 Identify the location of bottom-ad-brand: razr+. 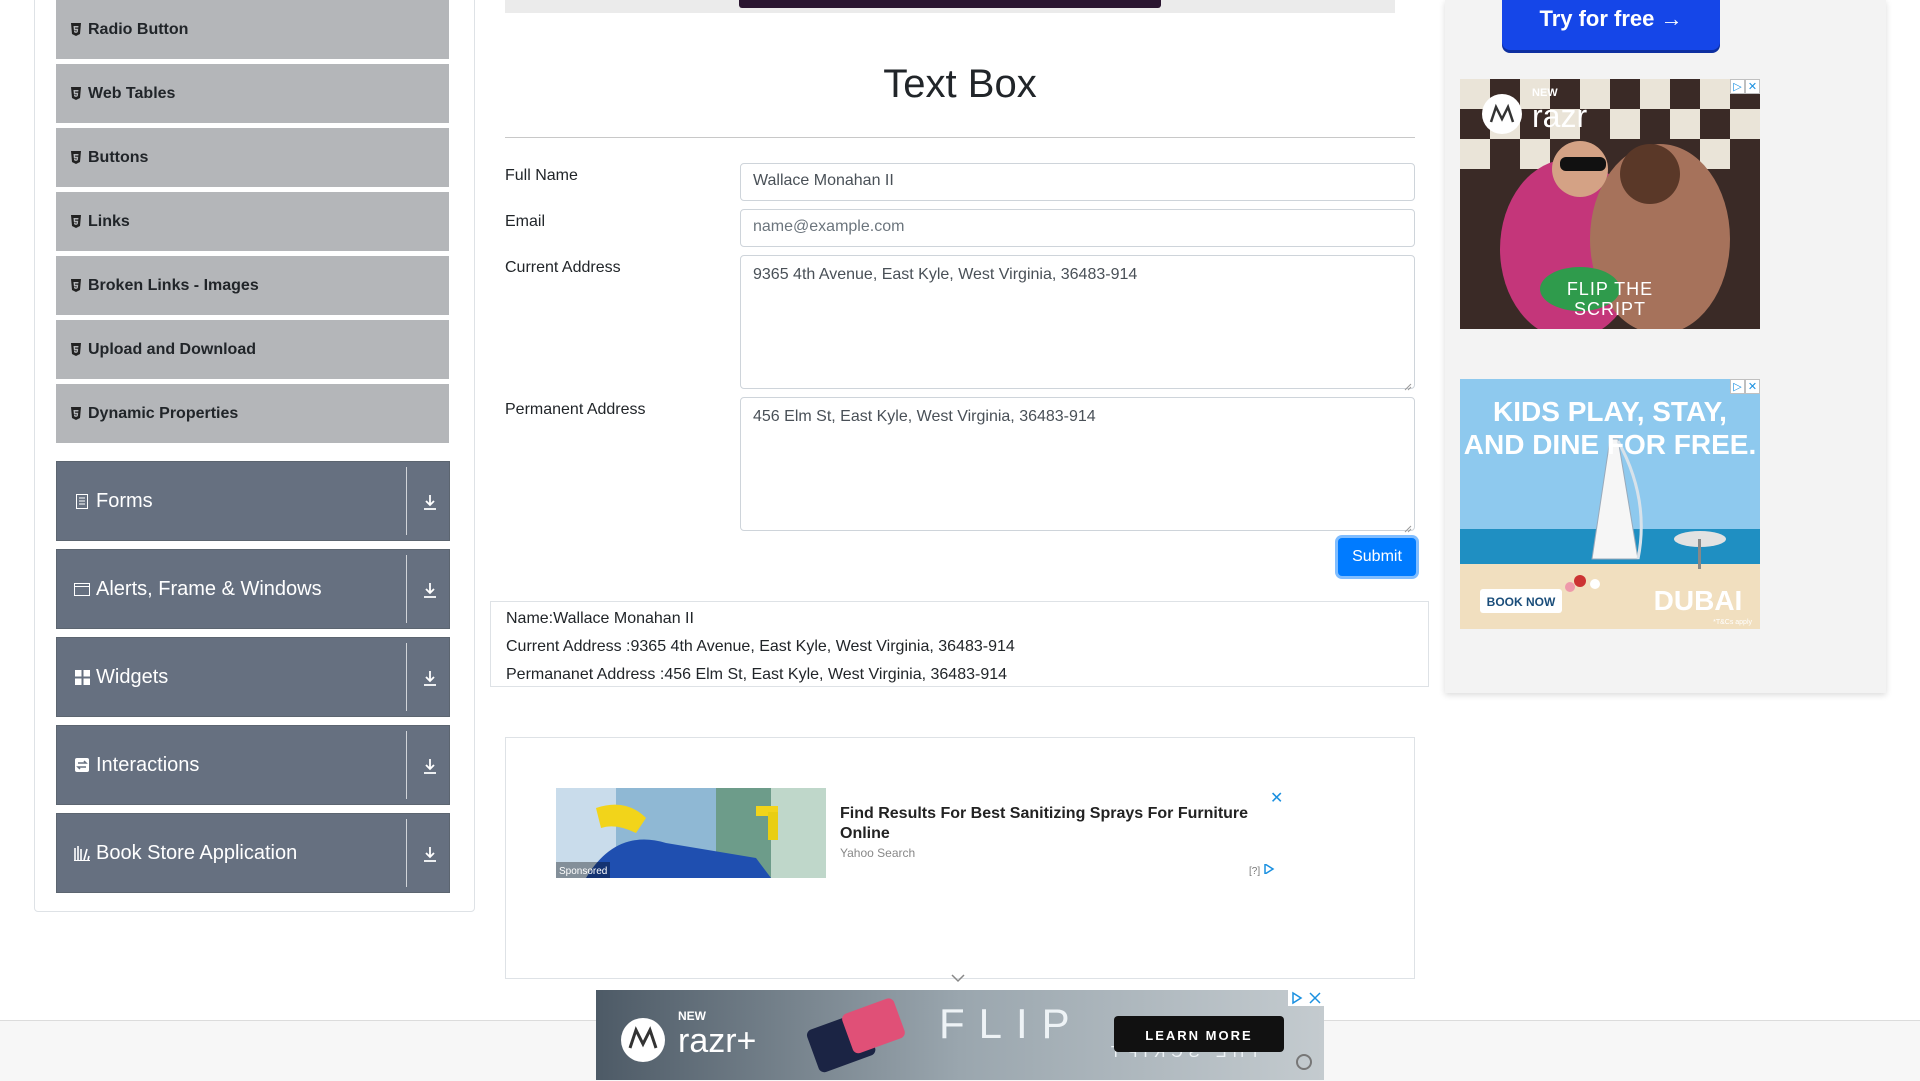
(717, 1041).